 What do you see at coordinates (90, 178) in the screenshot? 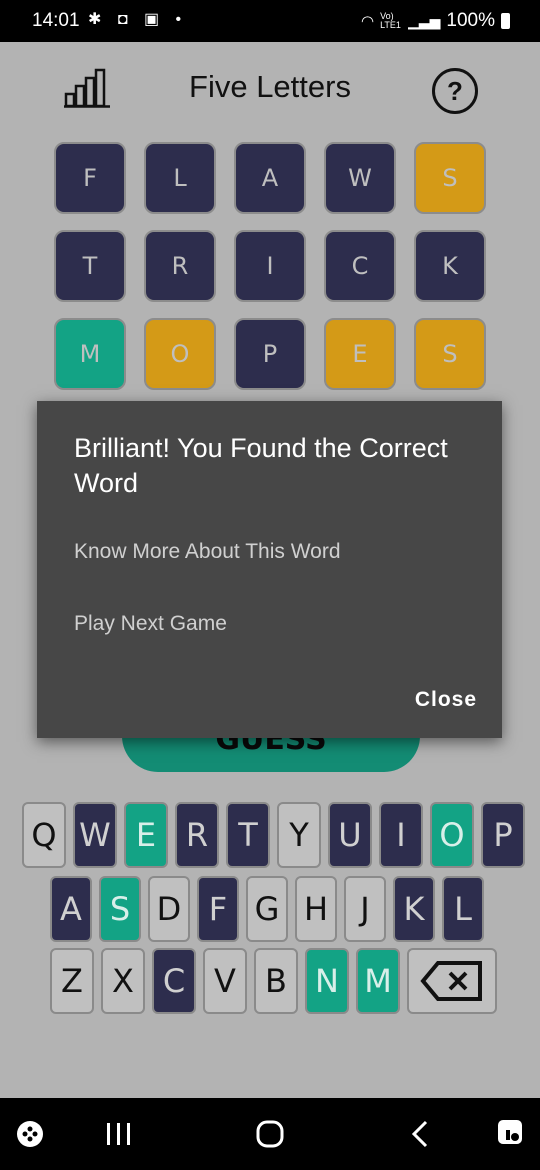
I see `letter-tile: F` at bounding box center [90, 178].